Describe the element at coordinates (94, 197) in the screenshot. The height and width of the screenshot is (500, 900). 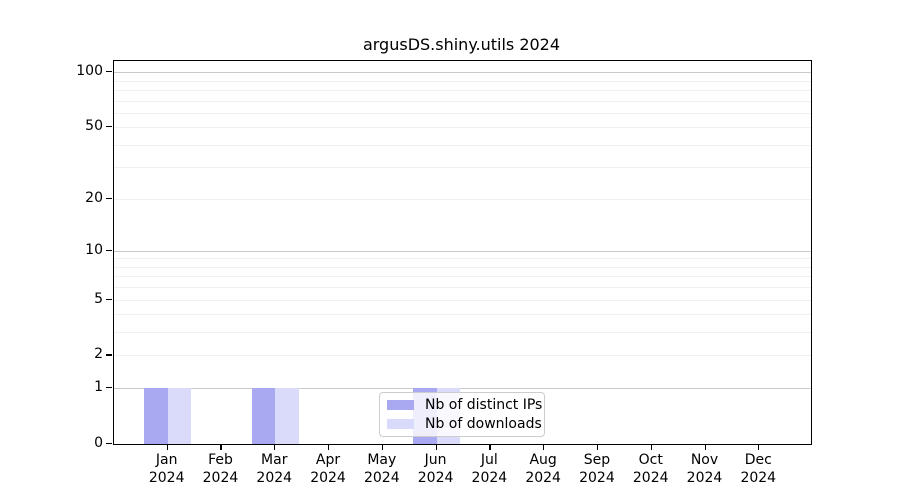
I see `y-tick-label: 20` at that location.